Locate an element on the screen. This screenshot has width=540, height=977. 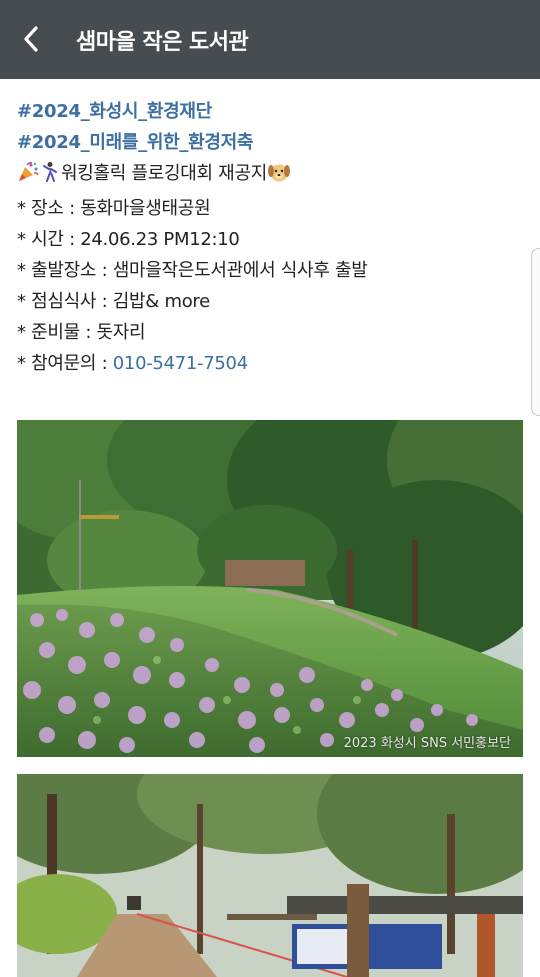
detail-lunch: * 점심식사 : 김밥& more is located at coordinates (113, 301).